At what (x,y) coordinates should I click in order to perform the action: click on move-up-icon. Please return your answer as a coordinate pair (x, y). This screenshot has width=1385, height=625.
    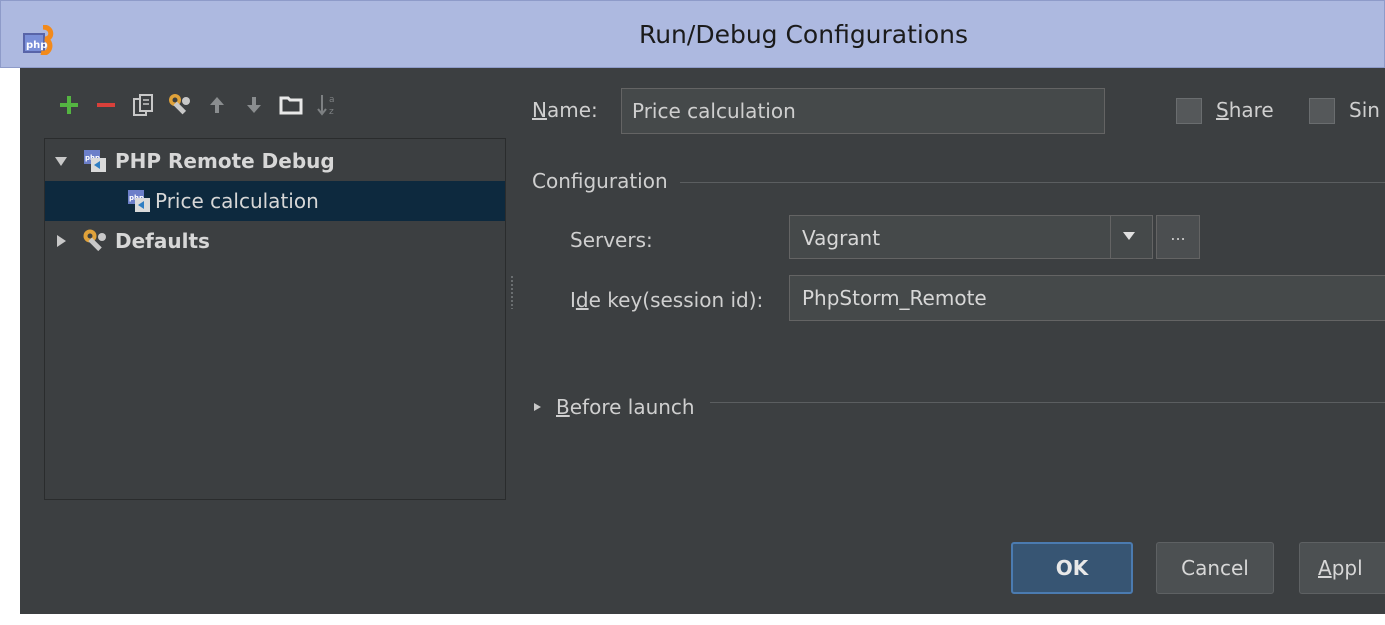
    Looking at the image, I should click on (217, 105).